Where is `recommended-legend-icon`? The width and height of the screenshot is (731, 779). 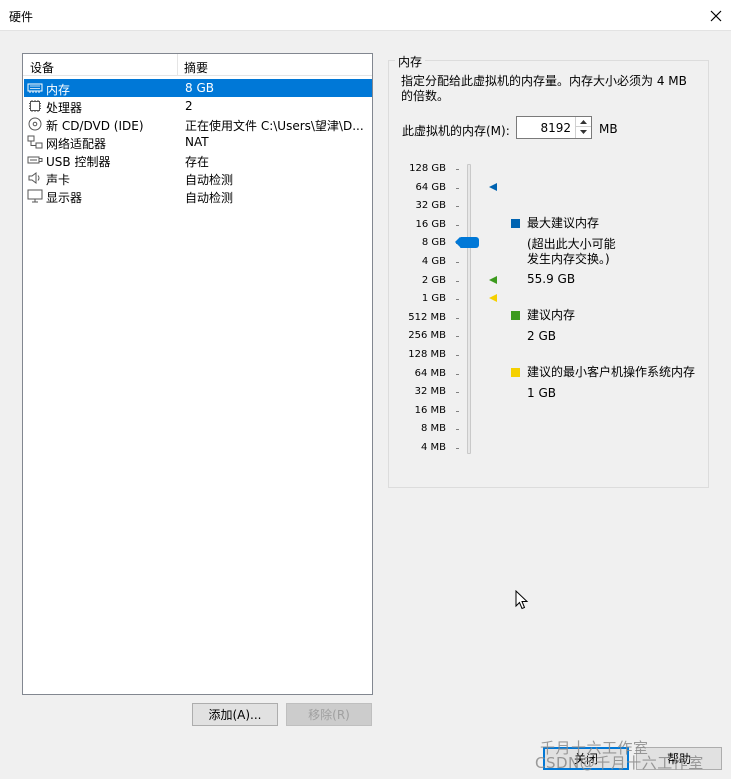 recommended-legend-icon is located at coordinates (515, 315).